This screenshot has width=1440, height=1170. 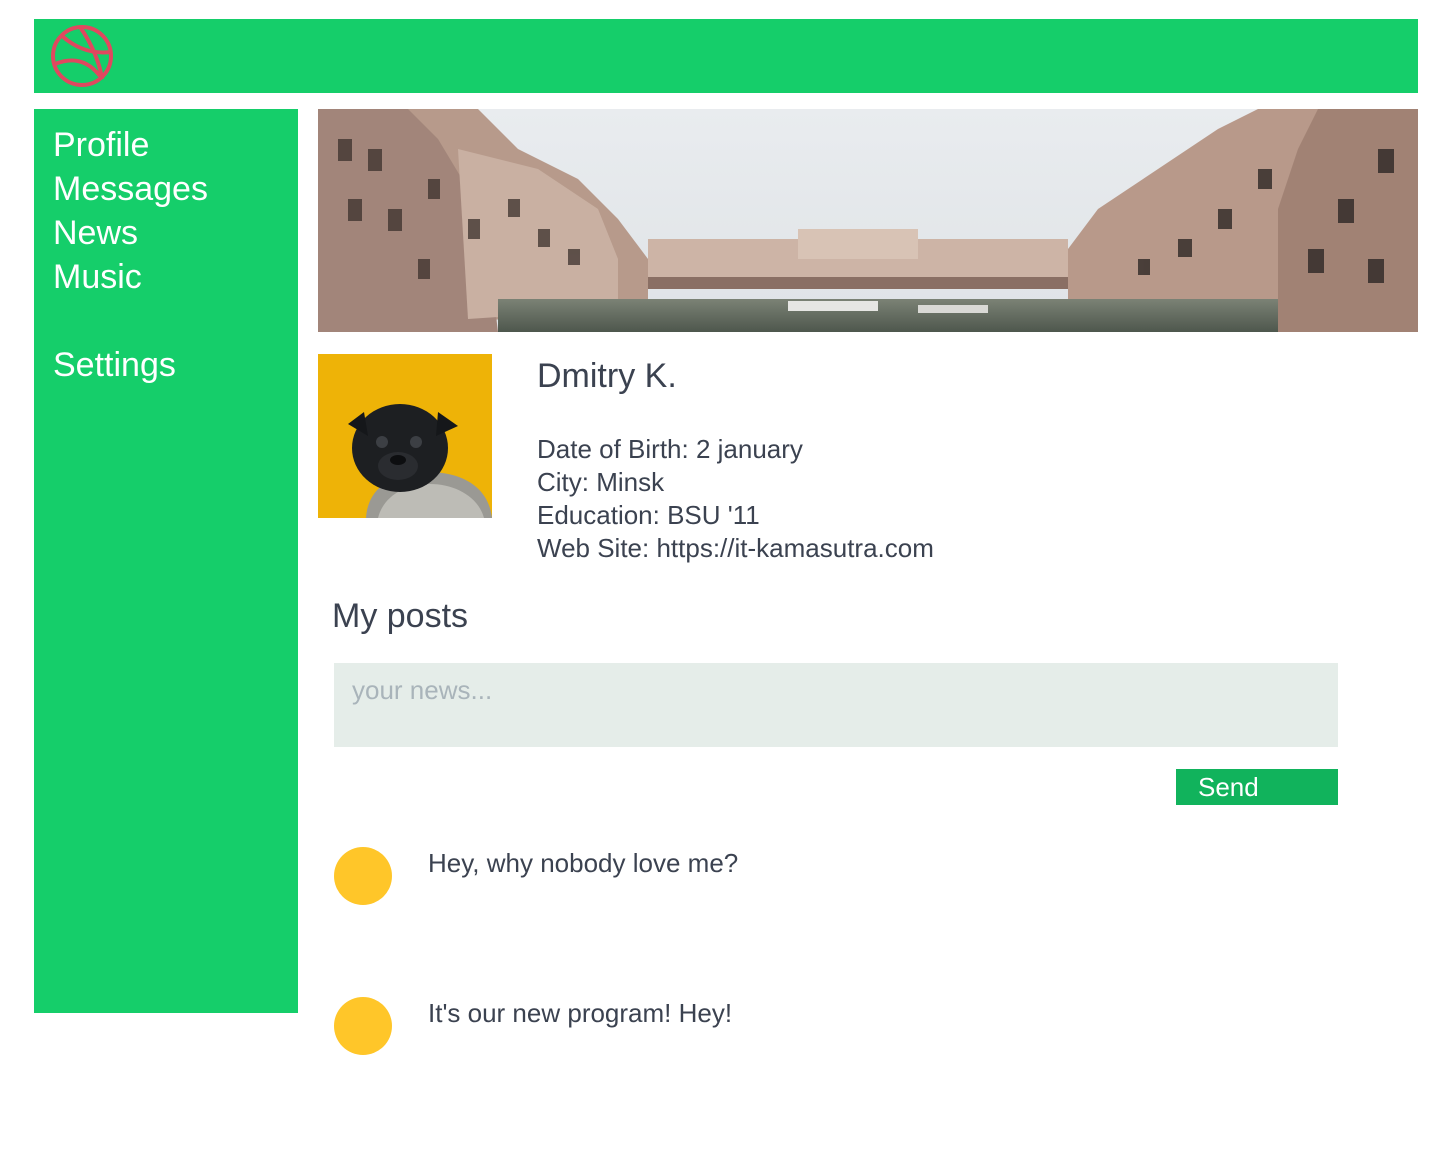 What do you see at coordinates (580, 1013) in the screenshot?
I see `post-text: It's our new program! Hey!` at bounding box center [580, 1013].